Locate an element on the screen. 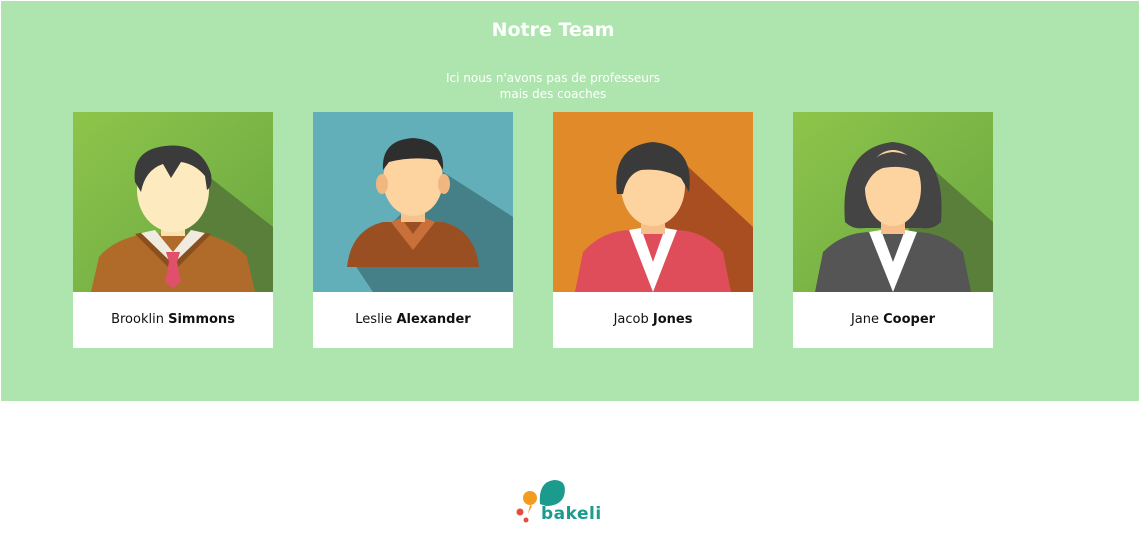 The image size is (1139, 547). member-first-name: Leslie is located at coordinates (374, 319).